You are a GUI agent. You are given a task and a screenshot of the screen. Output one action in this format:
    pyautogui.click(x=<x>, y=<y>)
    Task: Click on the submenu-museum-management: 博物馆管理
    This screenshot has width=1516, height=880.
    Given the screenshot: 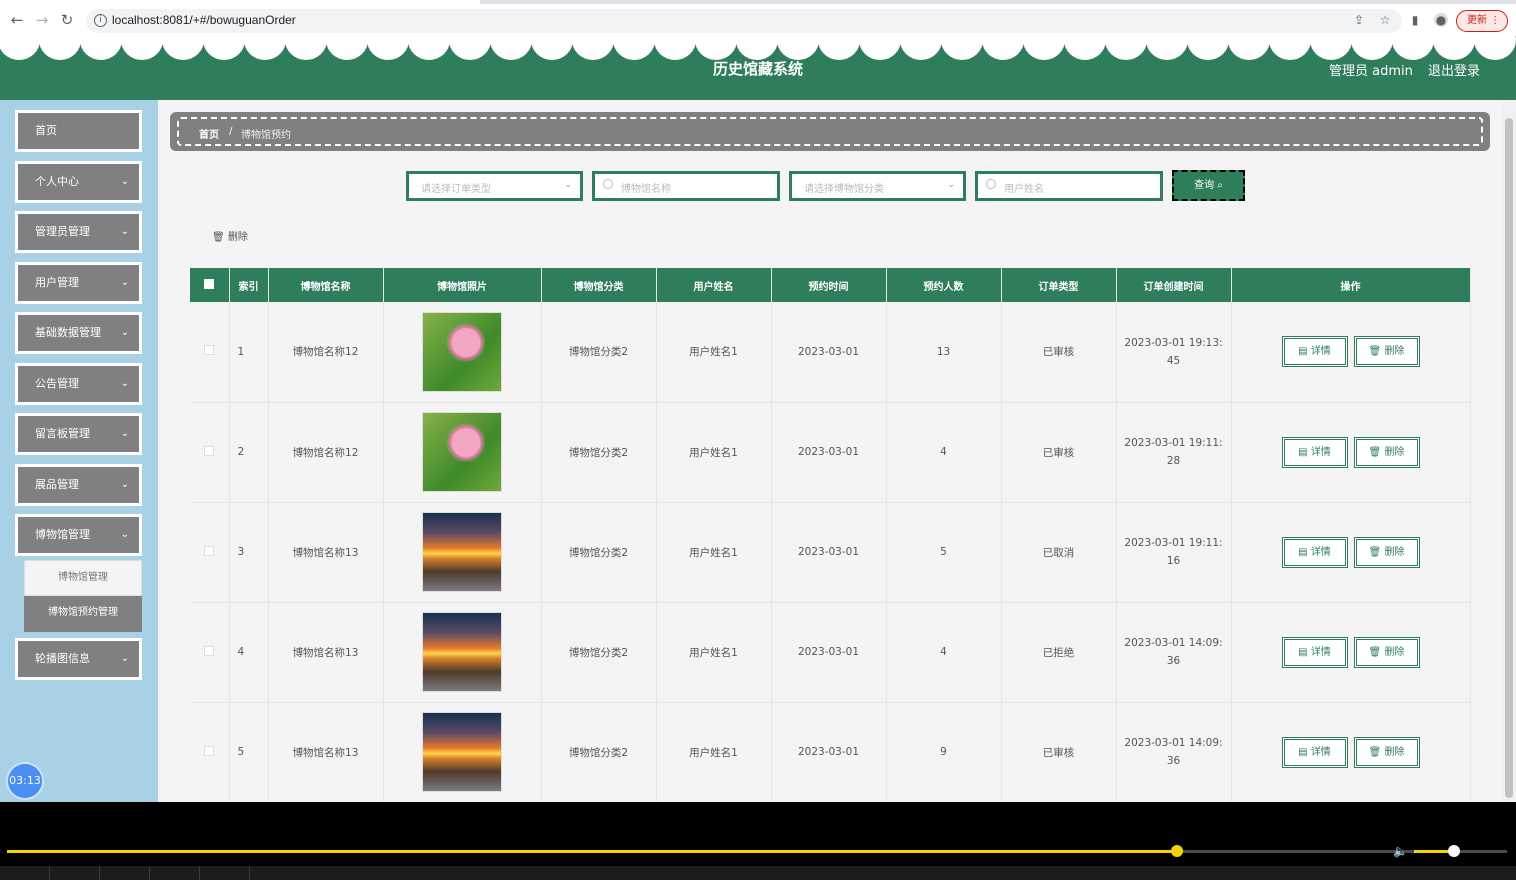 What is the action you would take?
    pyautogui.click(x=83, y=578)
    